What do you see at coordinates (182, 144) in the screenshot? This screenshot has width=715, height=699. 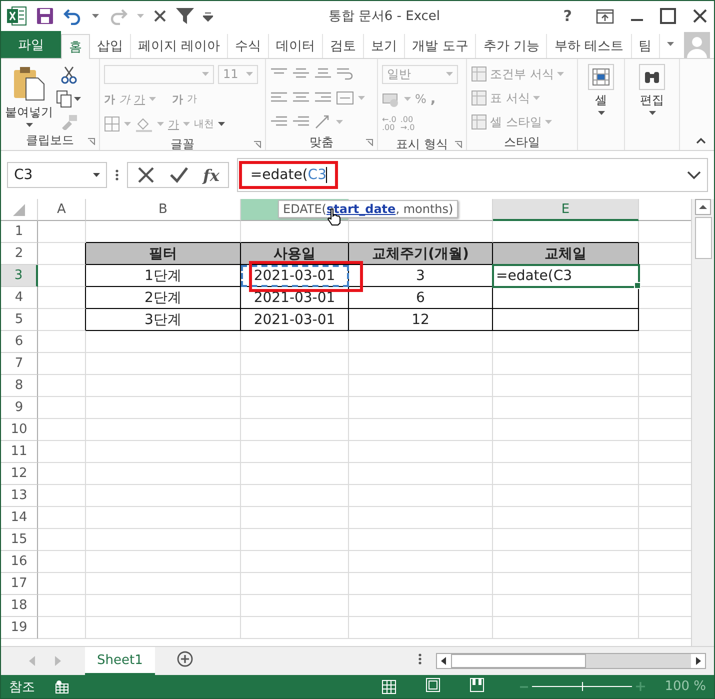 I see `group-label: 글꼴` at bounding box center [182, 144].